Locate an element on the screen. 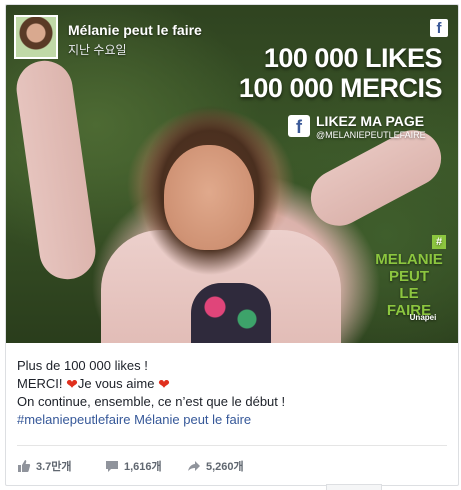 Image resolution: width=461 pixels, height=490 pixels. thumbs-up-icon is located at coordinates (24, 466).